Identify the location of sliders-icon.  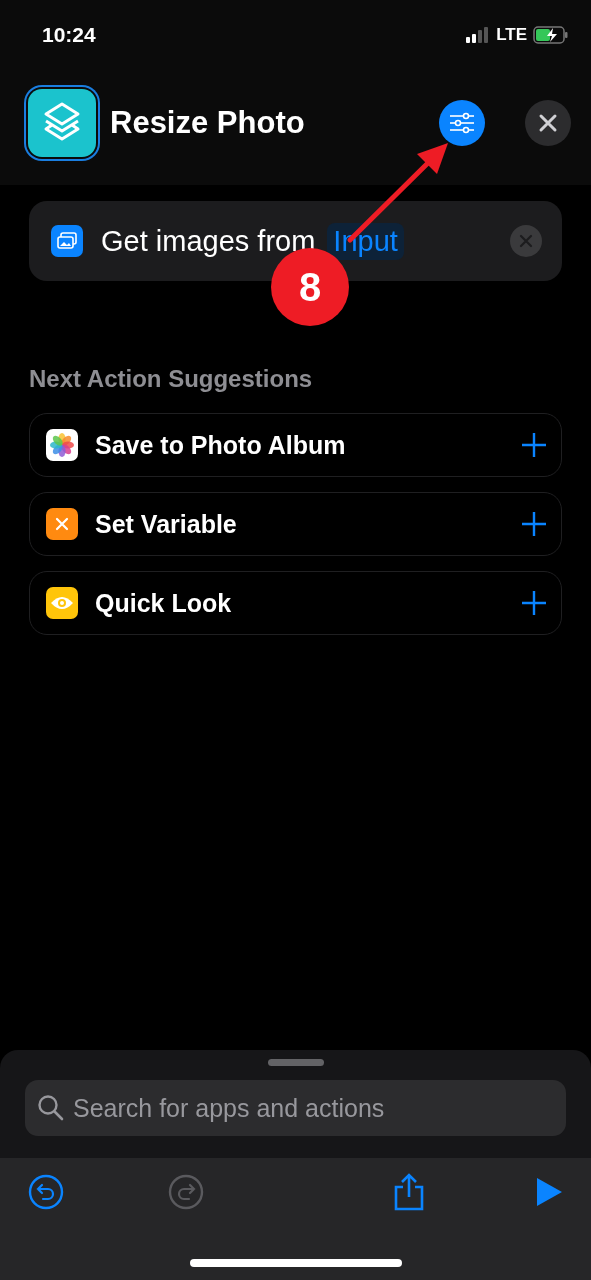
(462, 122).